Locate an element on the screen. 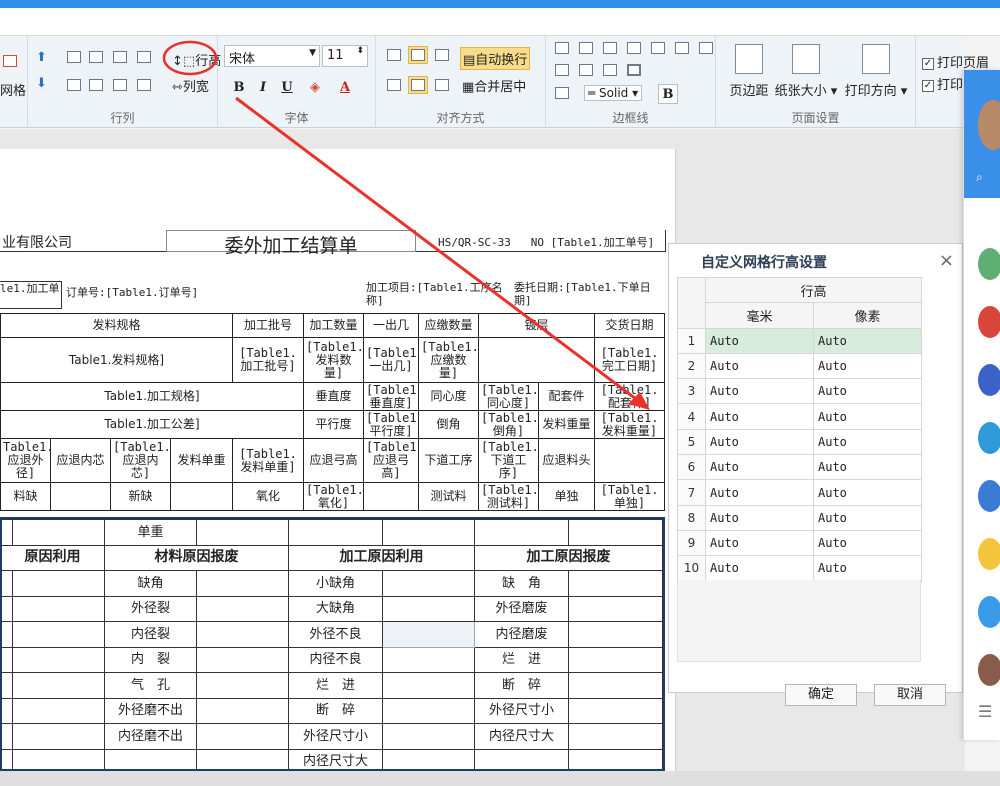 This screenshot has height=786, width=1000. table-cell: [Table1.倒角] is located at coordinates (509, 424).